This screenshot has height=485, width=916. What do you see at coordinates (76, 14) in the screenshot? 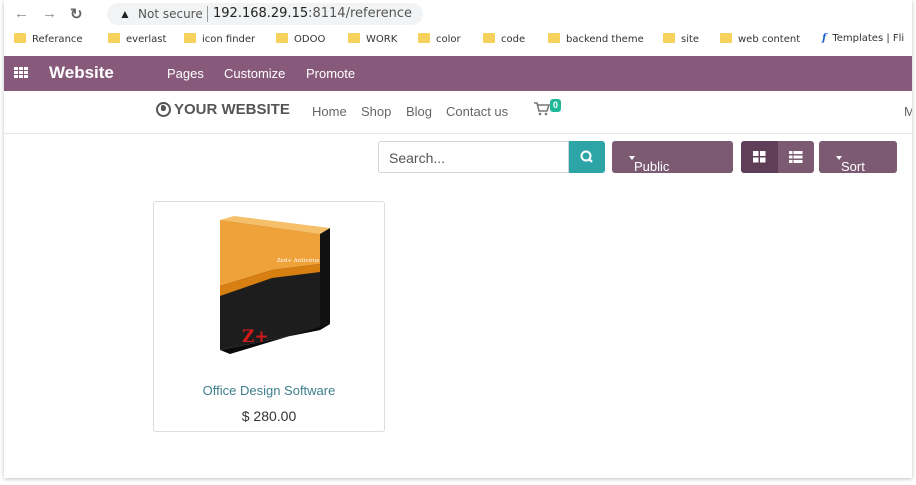
I see `reload-icon: ↻` at bounding box center [76, 14].